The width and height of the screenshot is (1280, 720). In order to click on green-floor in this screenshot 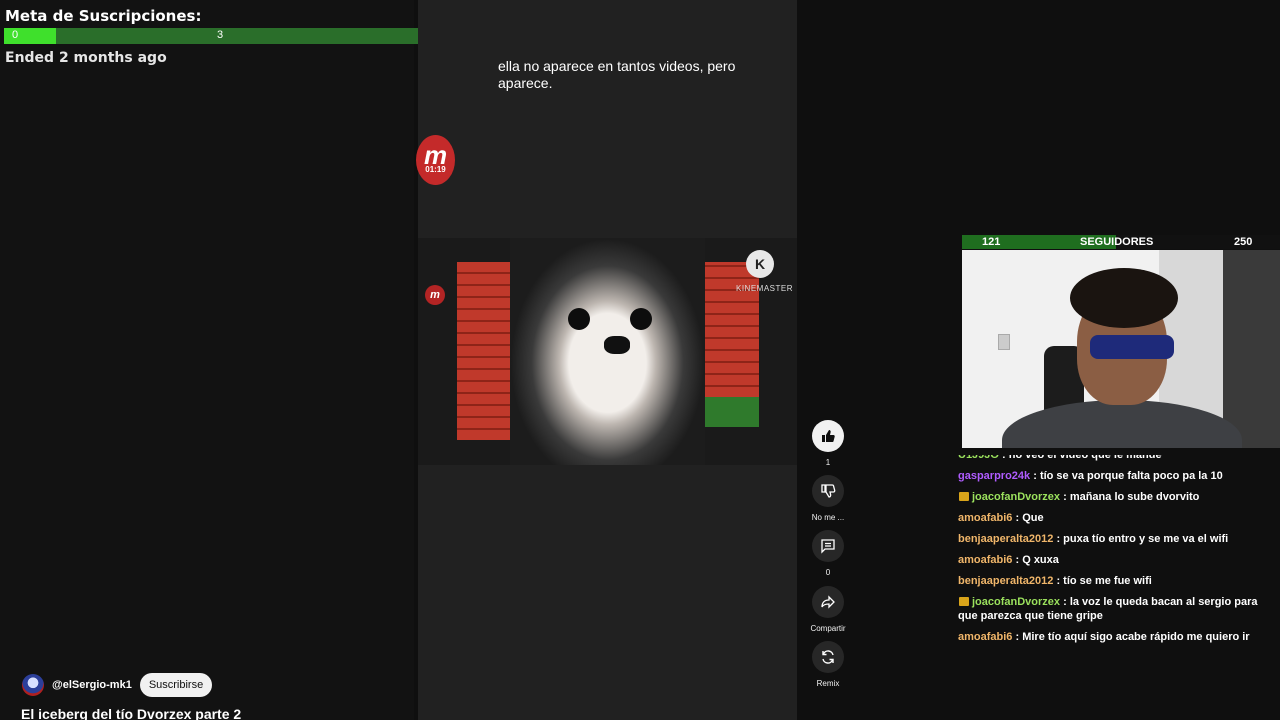, I will do `click(732, 412)`.